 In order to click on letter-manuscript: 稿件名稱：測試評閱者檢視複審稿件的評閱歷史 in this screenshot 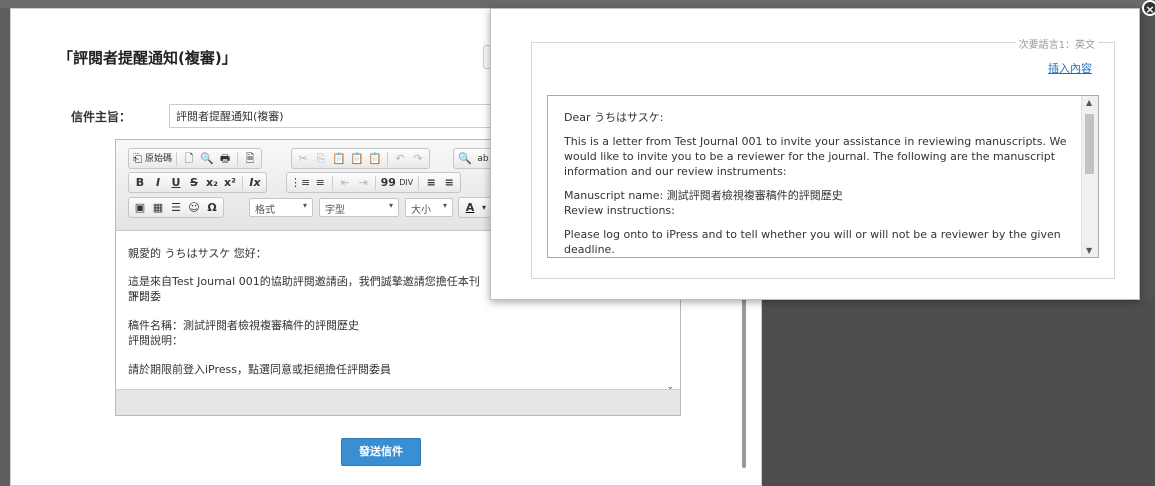, I will do `click(243, 325)`.